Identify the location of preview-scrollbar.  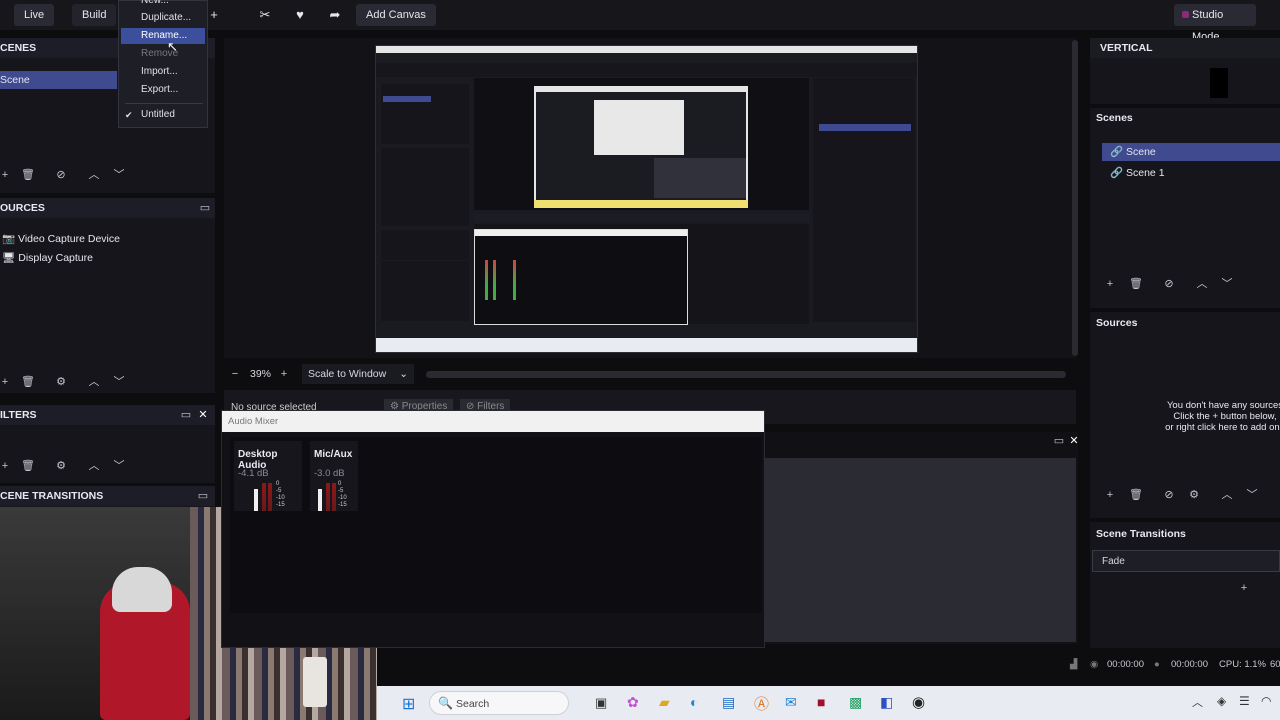
(1075, 198).